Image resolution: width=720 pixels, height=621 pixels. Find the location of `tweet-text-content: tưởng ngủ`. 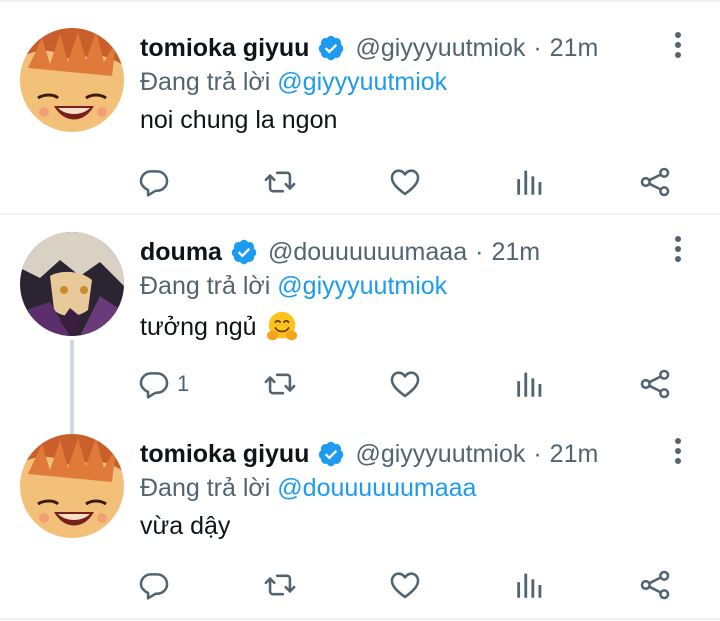

tweet-text-content: tưởng ngủ is located at coordinates (198, 326).